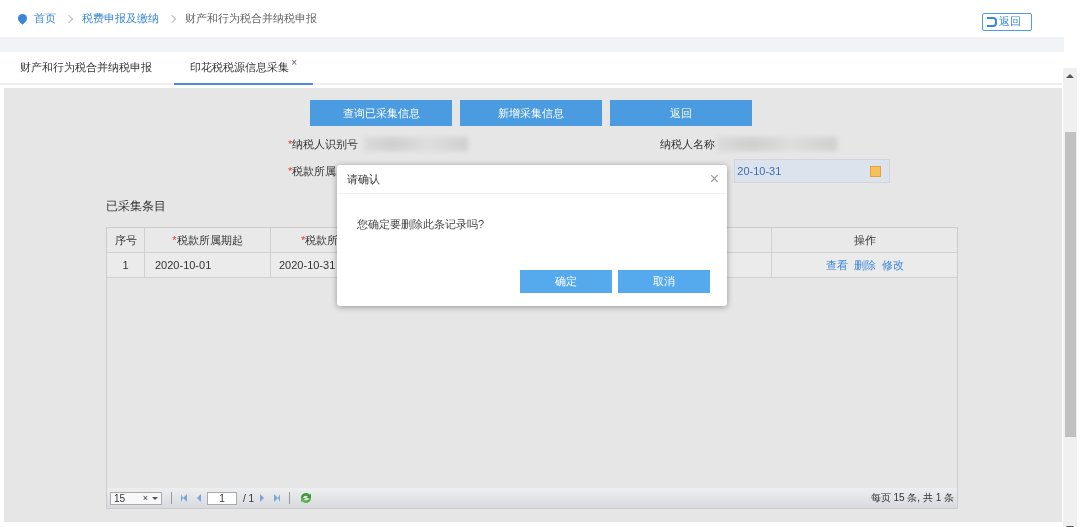 This screenshot has width=1080, height=527. Describe the element at coordinates (222, 498) in the screenshot. I see `page-input: 1` at that location.